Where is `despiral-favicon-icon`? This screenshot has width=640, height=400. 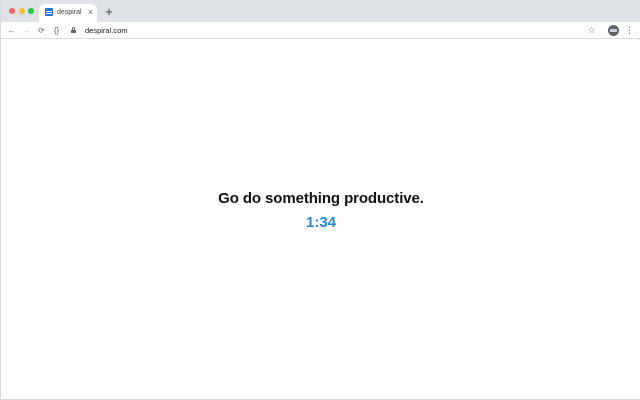
despiral-favicon-icon is located at coordinates (49, 12).